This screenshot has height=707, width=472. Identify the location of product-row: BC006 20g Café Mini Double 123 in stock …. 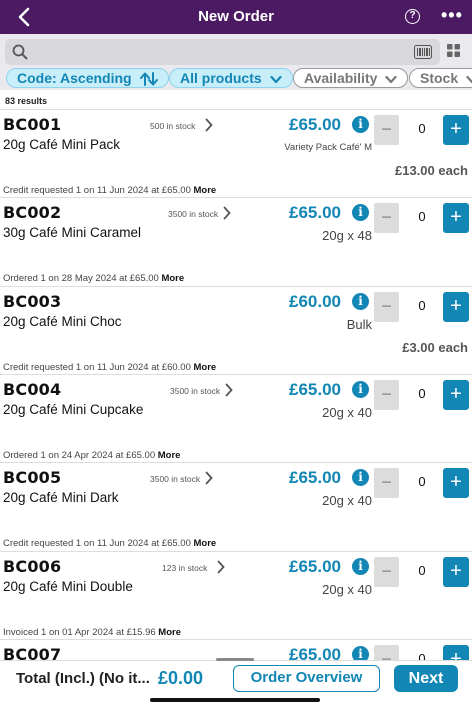
(236, 595).